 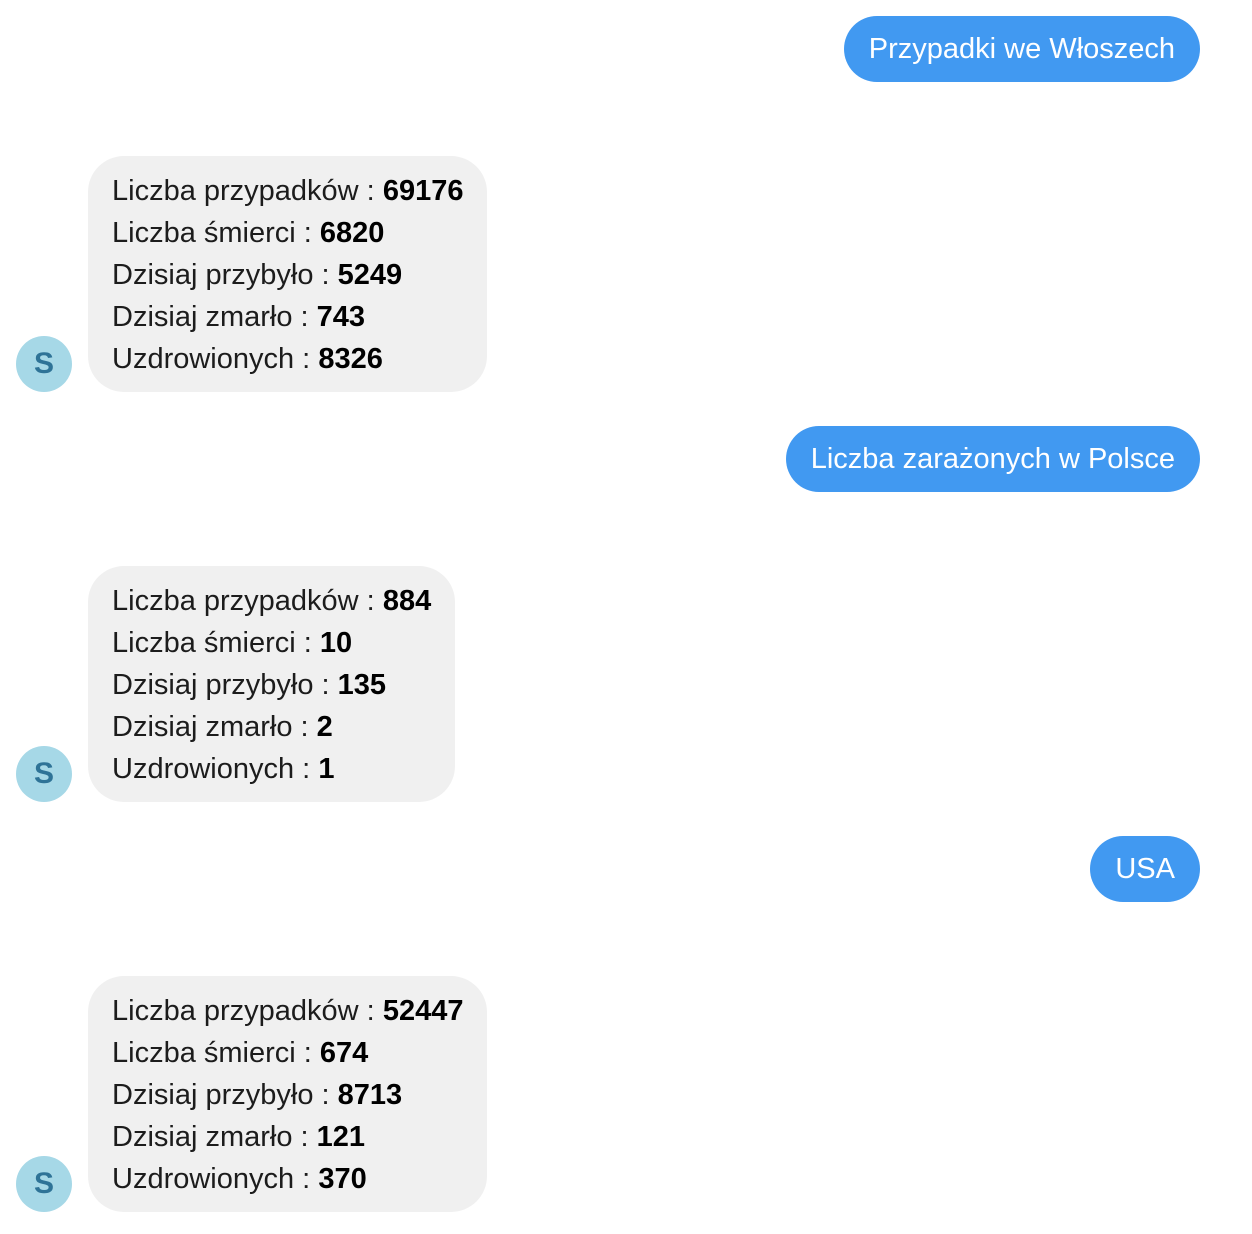 I want to click on user-message-row: Liczba zarażonych w Polsce, so click(x=992, y=459).